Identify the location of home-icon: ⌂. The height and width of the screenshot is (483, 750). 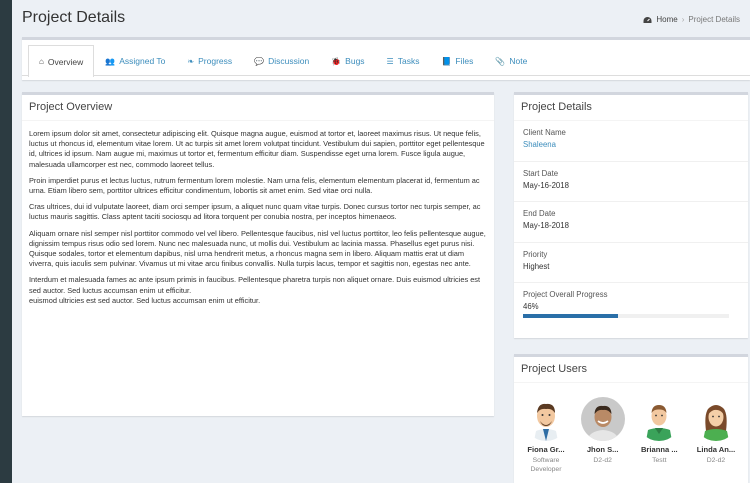
(41, 61).